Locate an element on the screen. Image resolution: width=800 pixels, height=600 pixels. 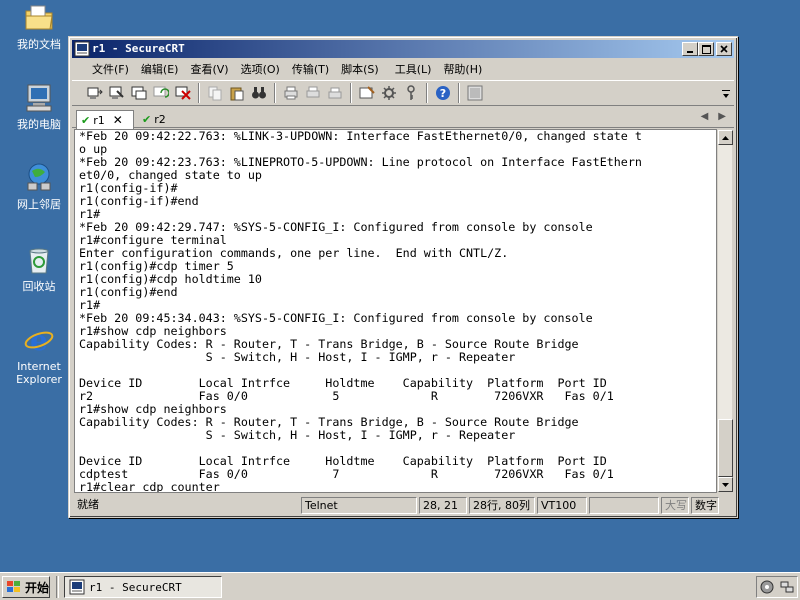
quick-connect-icon is located at coordinates (116, 92).